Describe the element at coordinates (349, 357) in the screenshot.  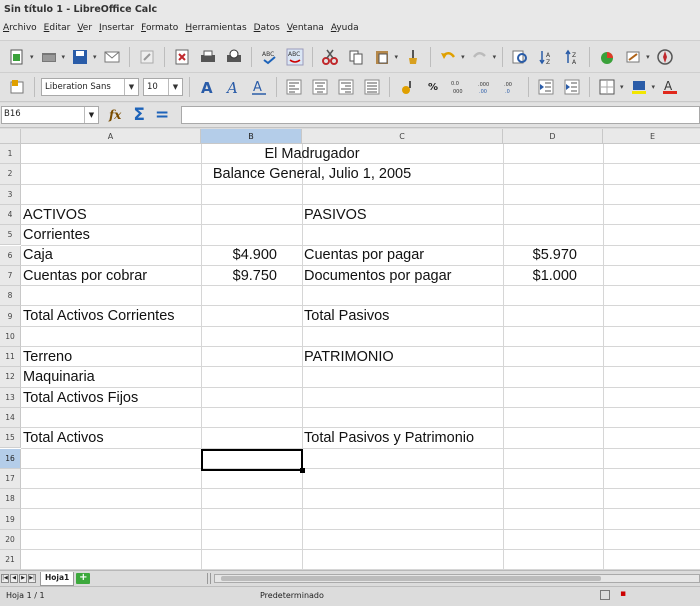
I see `cell-c11: PATRIMONIO` at that location.